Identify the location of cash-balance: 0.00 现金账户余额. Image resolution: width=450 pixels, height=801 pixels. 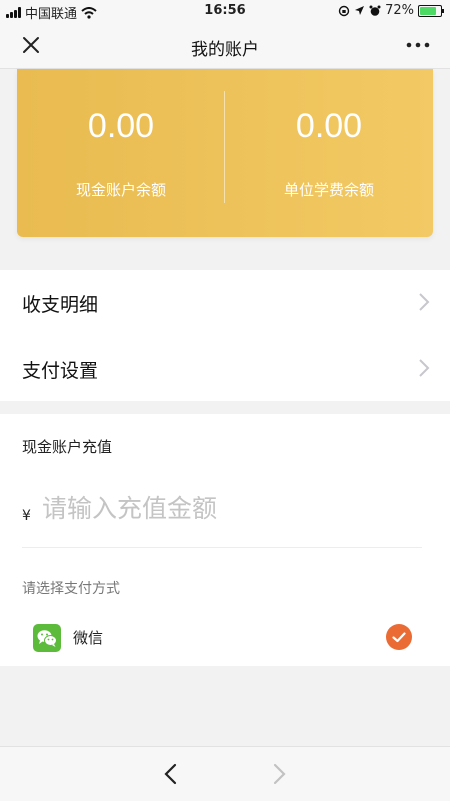
(121, 153).